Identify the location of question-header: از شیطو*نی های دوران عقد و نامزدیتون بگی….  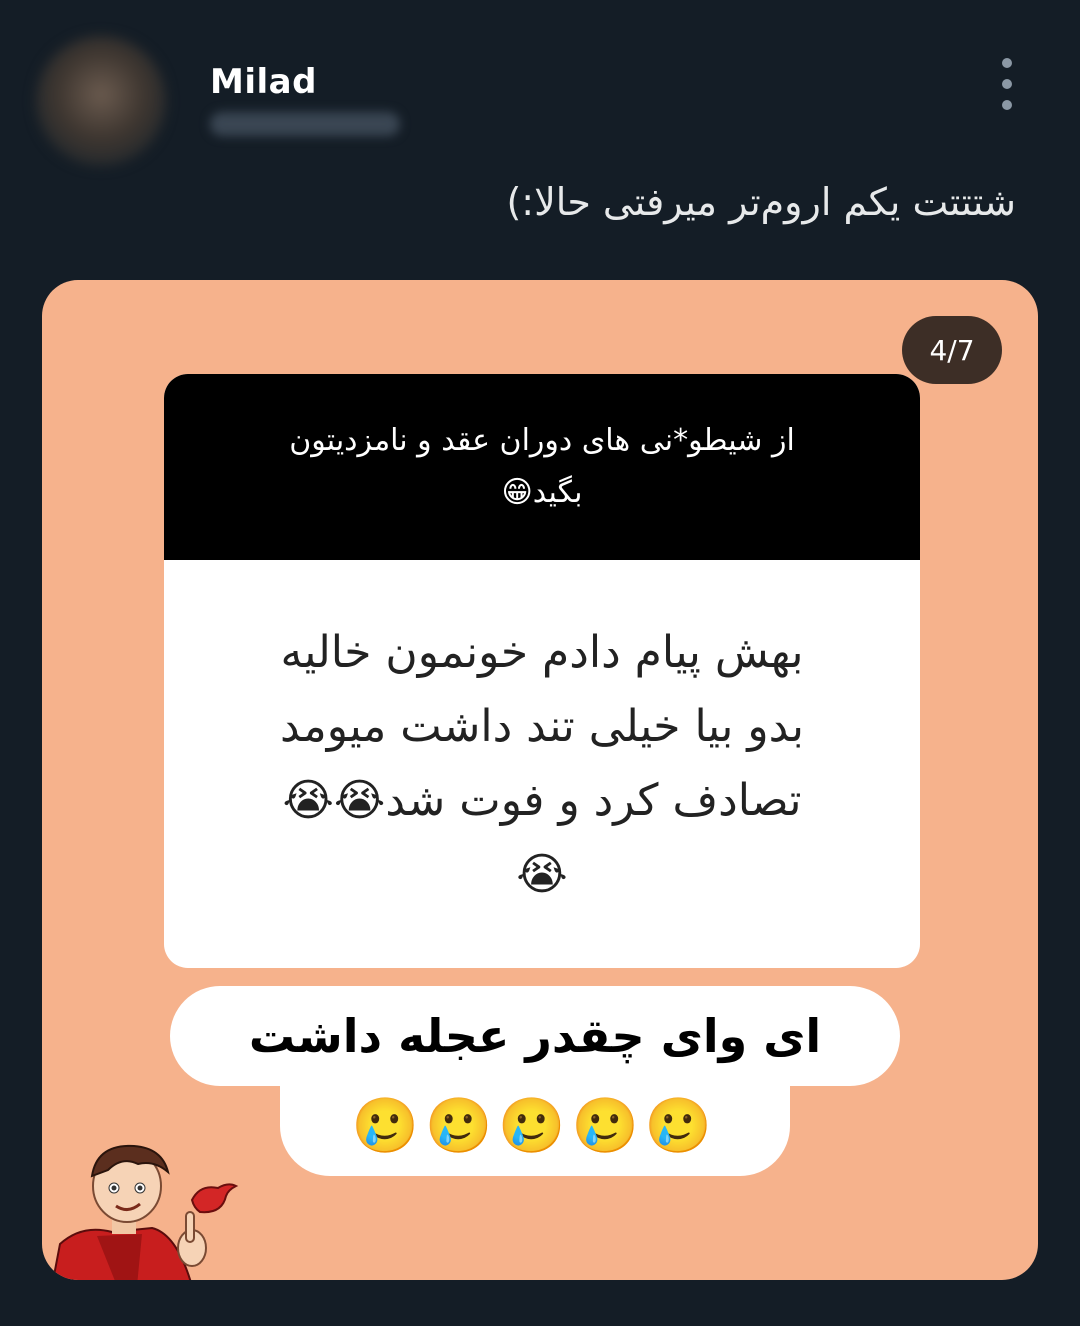
(542, 467).